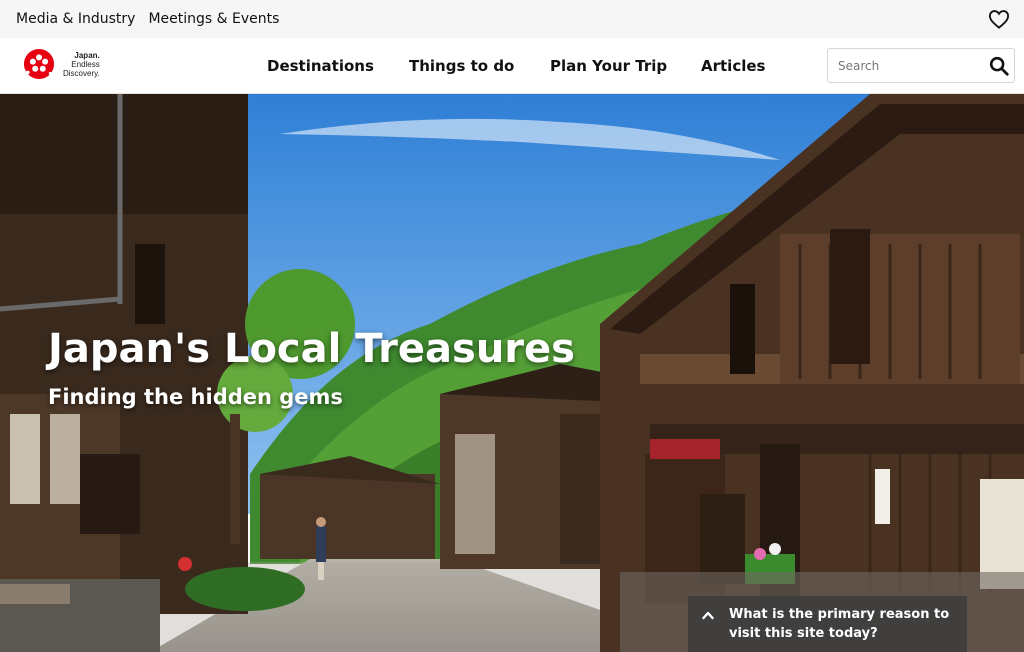 Image resolution: width=1024 pixels, height=652 pixels. I want to click on logo-wordmark: Japan. Endless Discovery., so click(81, 64).